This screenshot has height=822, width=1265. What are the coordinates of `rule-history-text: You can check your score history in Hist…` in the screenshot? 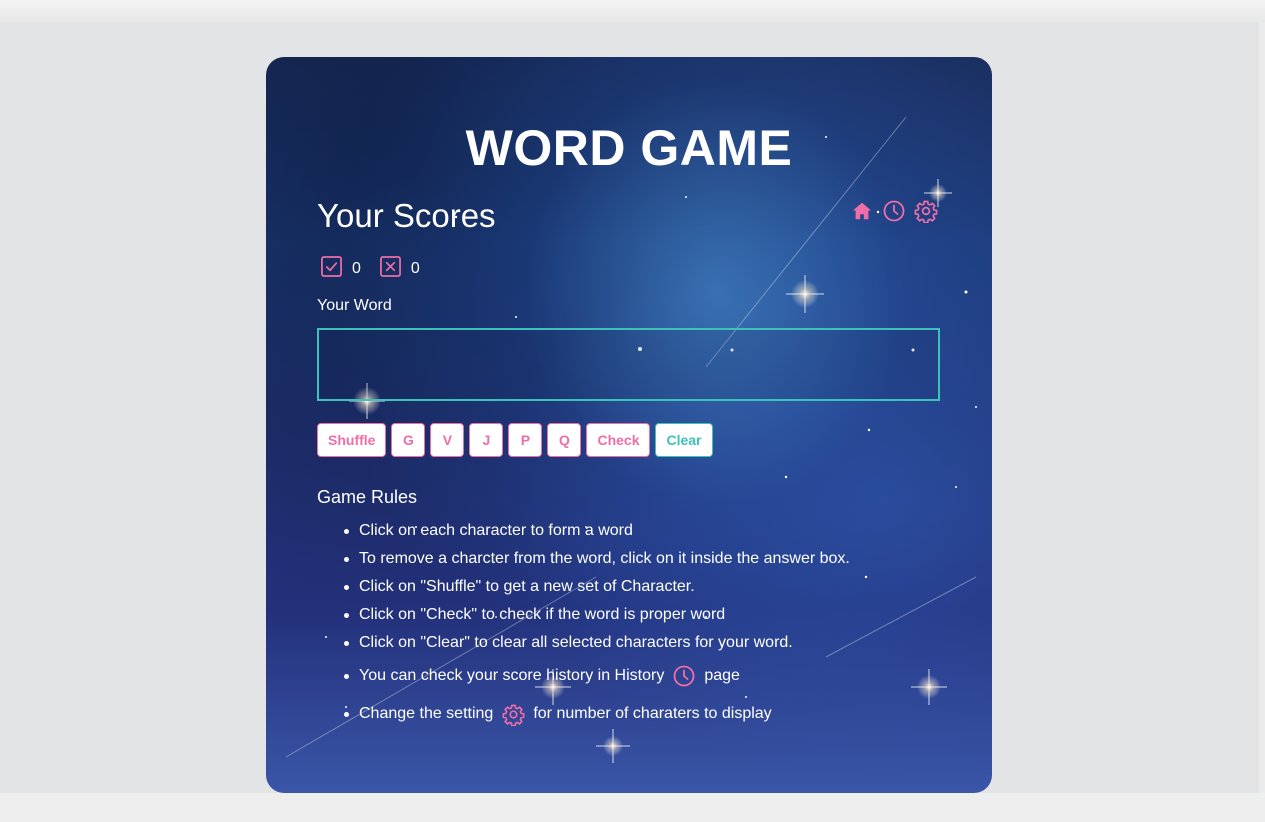 It's located at (512, 675).